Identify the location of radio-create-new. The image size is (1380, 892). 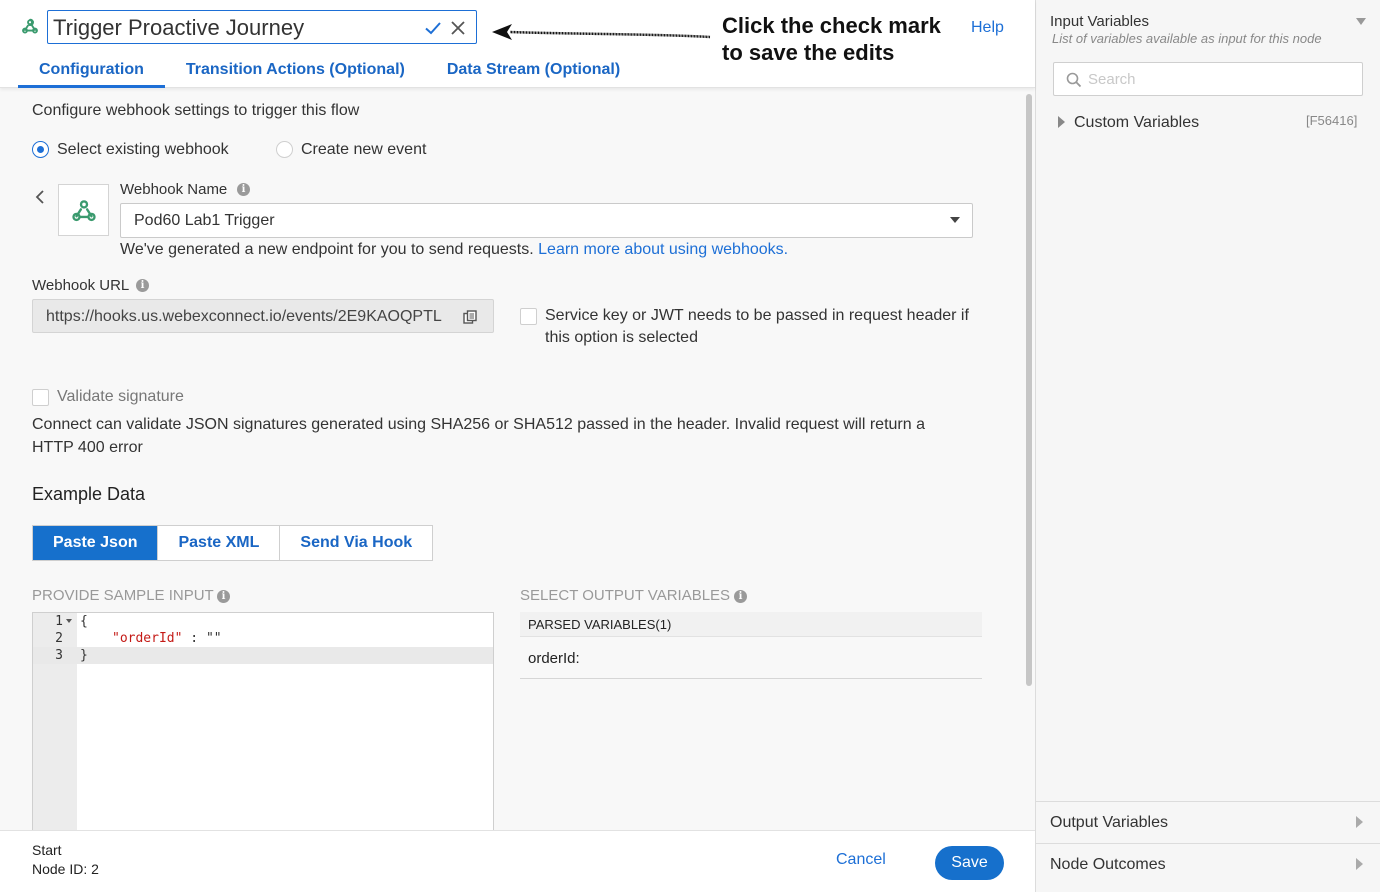
(284, 149).